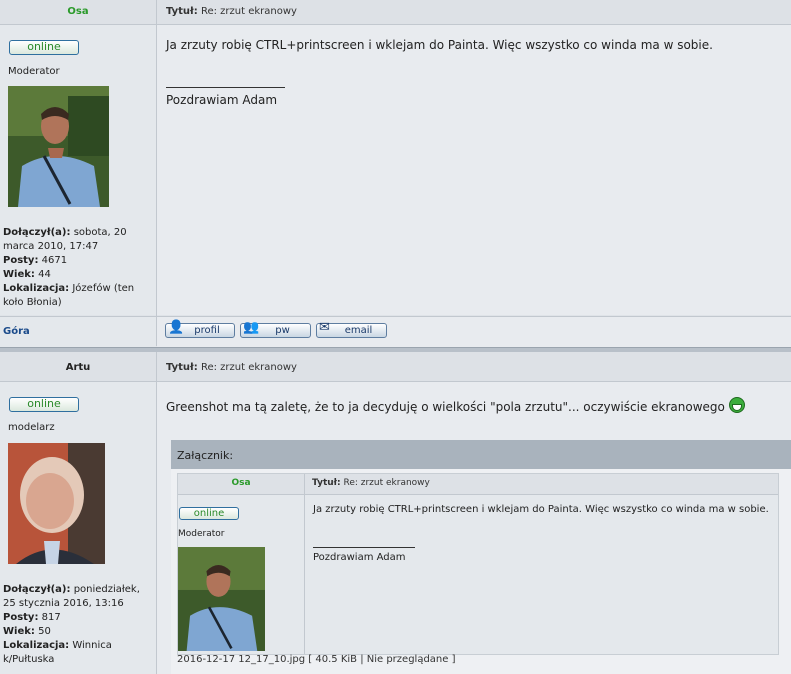  Describe the element at coordinates (78, 331) in the screenshot. I see `post-footer-left: Góra` at that location.